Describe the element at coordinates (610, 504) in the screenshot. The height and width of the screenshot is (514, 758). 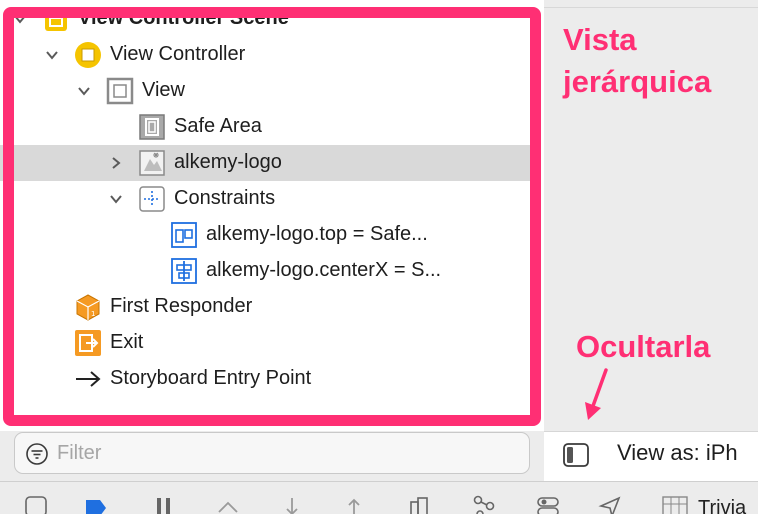
I see `location-icon` at that location.